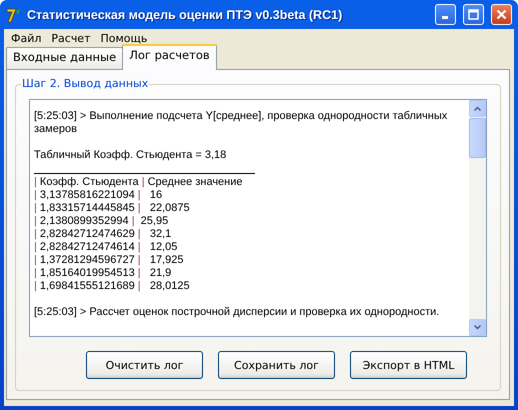 Image resolution: width=518 pixels, height=410 pixels. What do you see at coordinates (185, 15) in the screenshot?
I see `window-title: Статистическая модель оценки ПТЭ v0.3beta (RC1)` at bounding box center [185, 15].